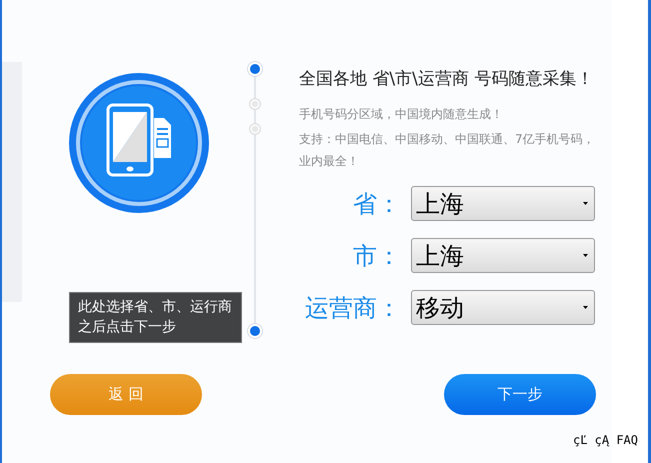 This screenshot has width=651, height=463. I want to click on field-label: 省：, so click(377, 204).